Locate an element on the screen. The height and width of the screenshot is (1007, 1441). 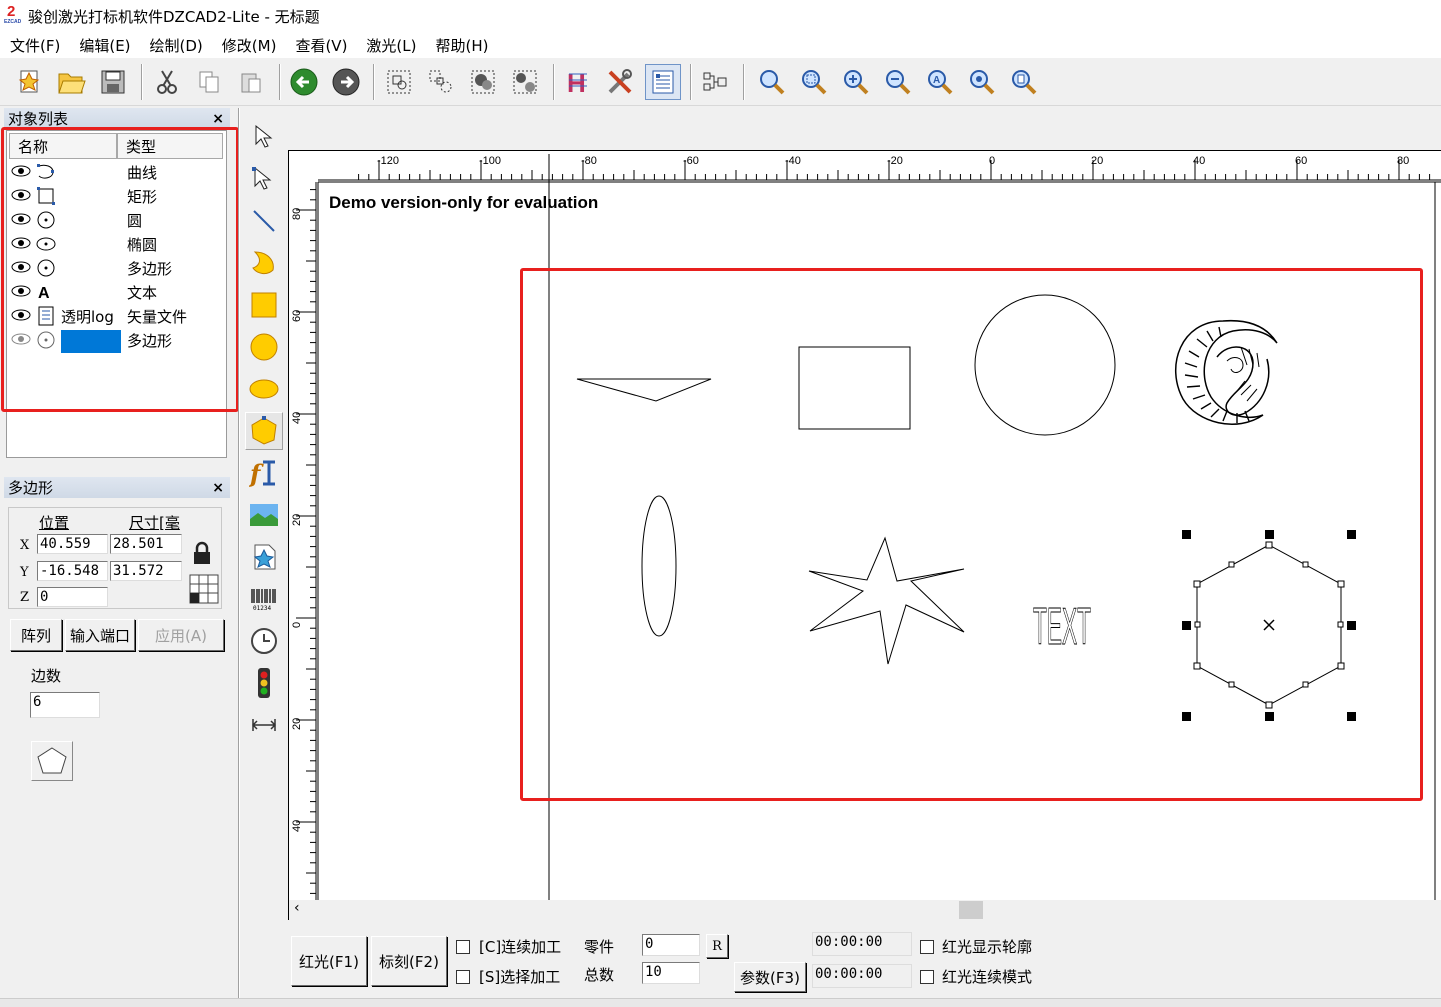
tools-icon is located at coordinates (620, 82).